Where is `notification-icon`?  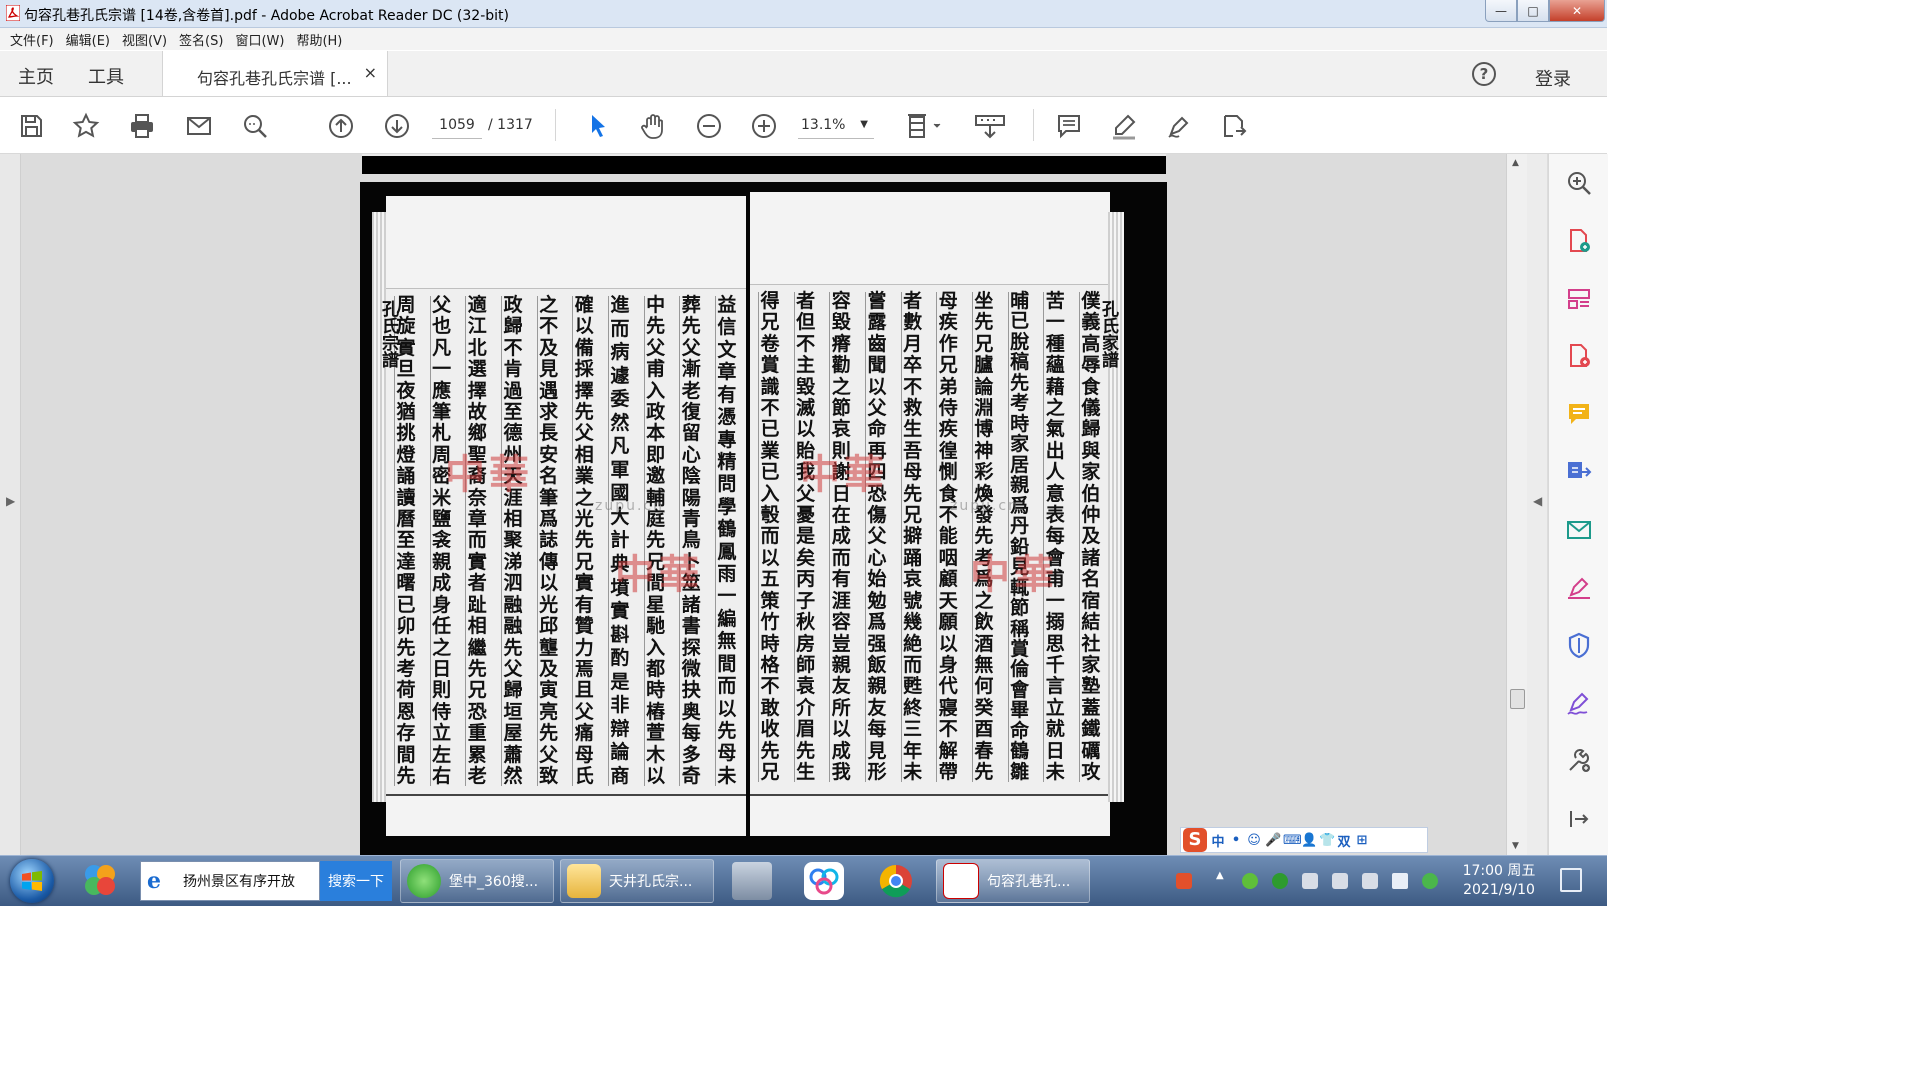 notification-icon is located at coordinates (1571, 880).